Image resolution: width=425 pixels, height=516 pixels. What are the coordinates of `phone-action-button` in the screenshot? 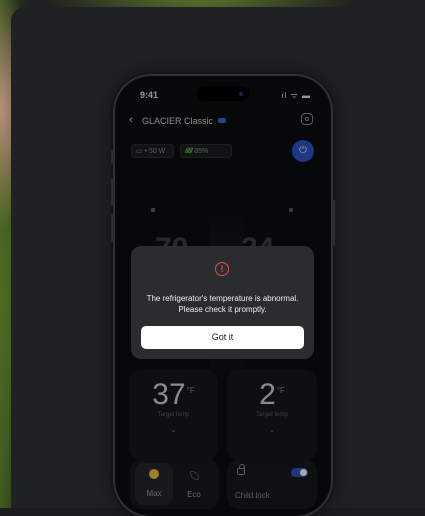 It's located at (112, 157).